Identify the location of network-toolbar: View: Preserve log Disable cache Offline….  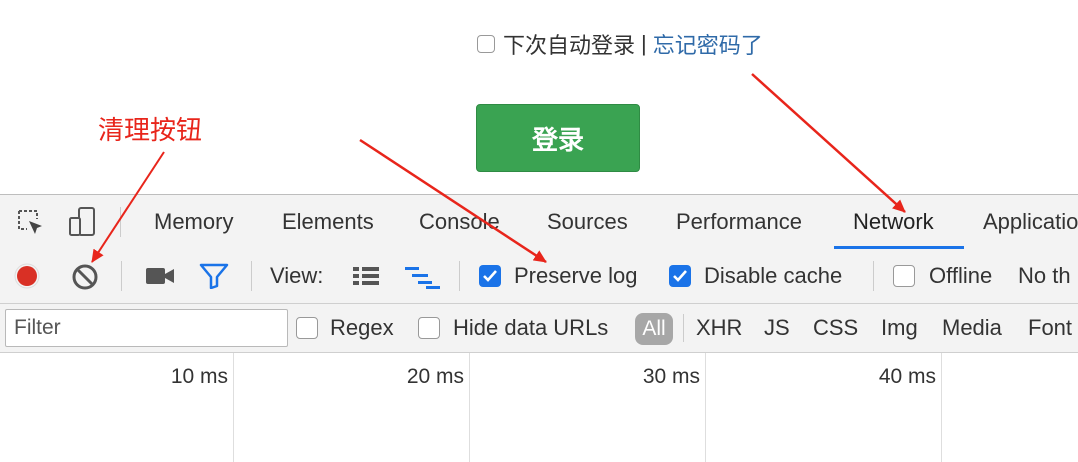
(539, 276).